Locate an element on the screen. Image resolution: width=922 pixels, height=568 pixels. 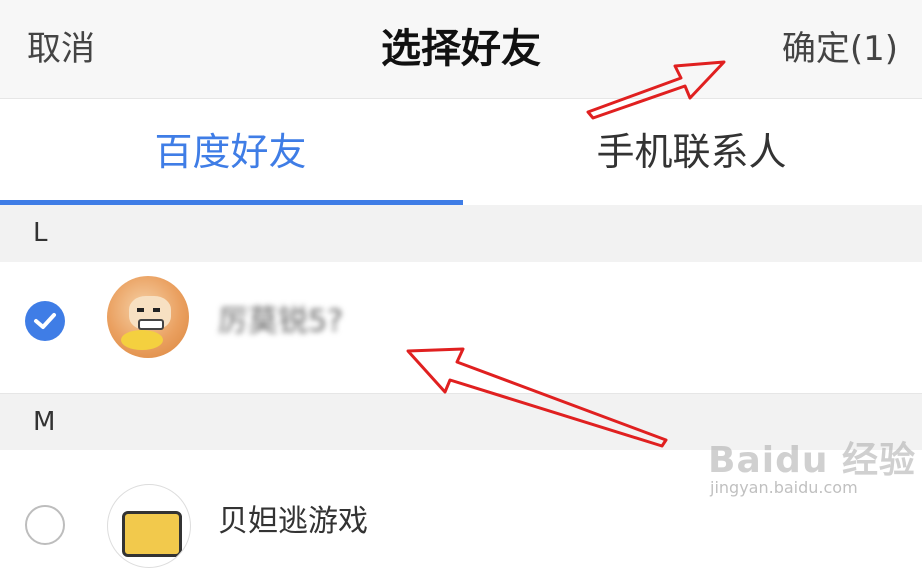
watermark-url: jingyan.baidu.com is located at coordinates (784, 487).